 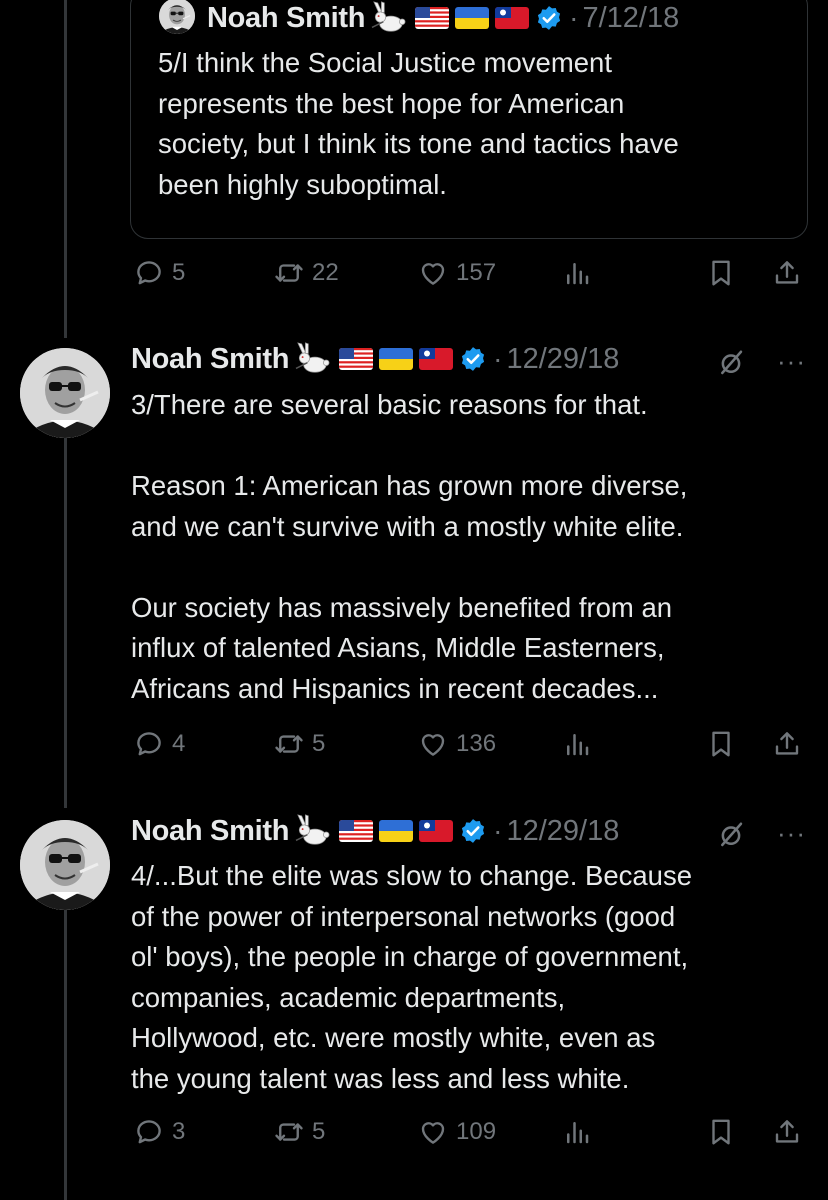 I want to click on action-bar: 4 5 136, so click(x=474, y=747).